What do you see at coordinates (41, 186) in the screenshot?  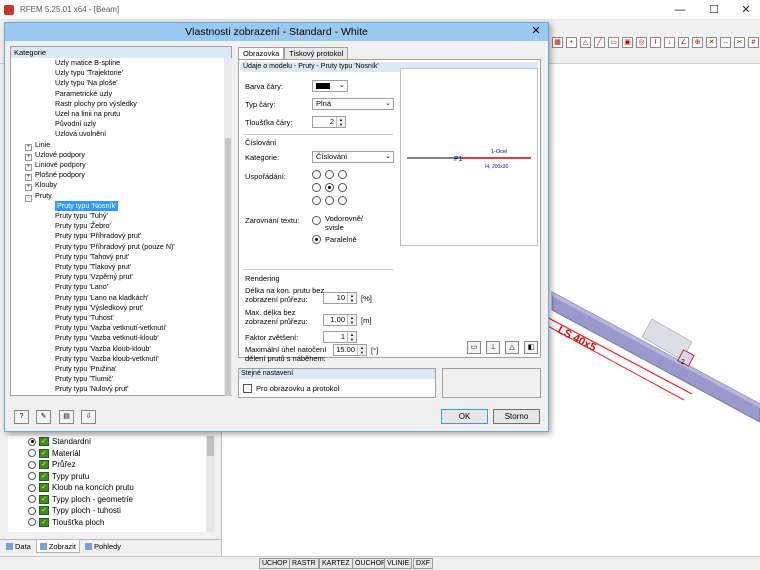 I see `tree-item: + Klouby` at bounding box center [41, 186].